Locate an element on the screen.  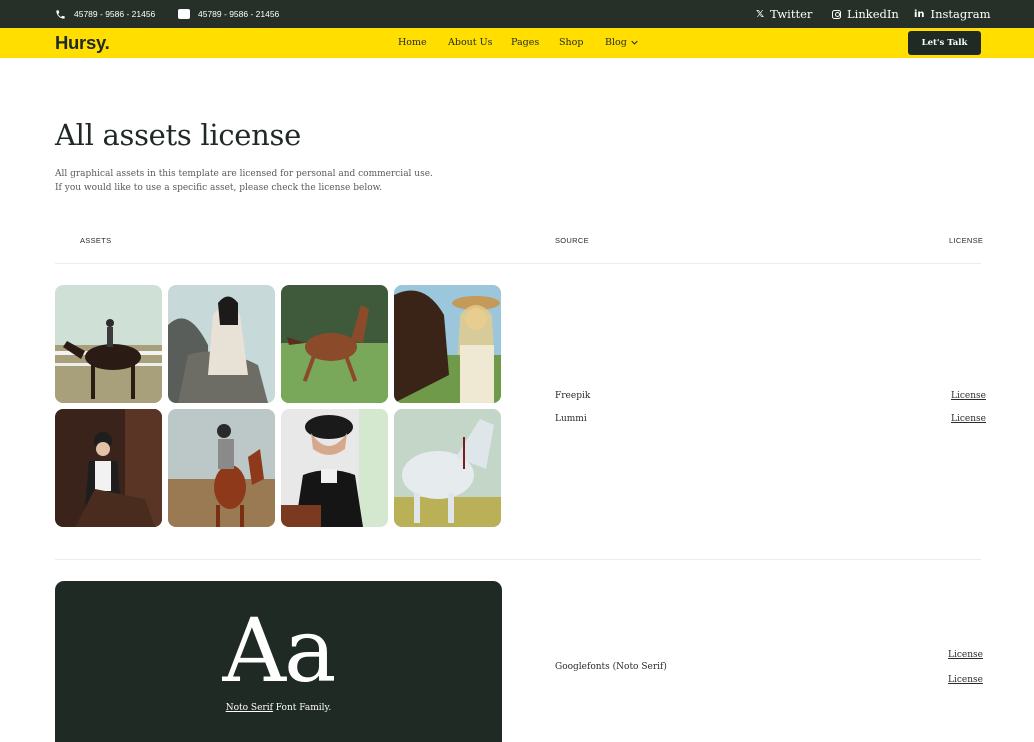
message-number: 45789 - 9586 - 21456 is located at coordinates (239, 14).